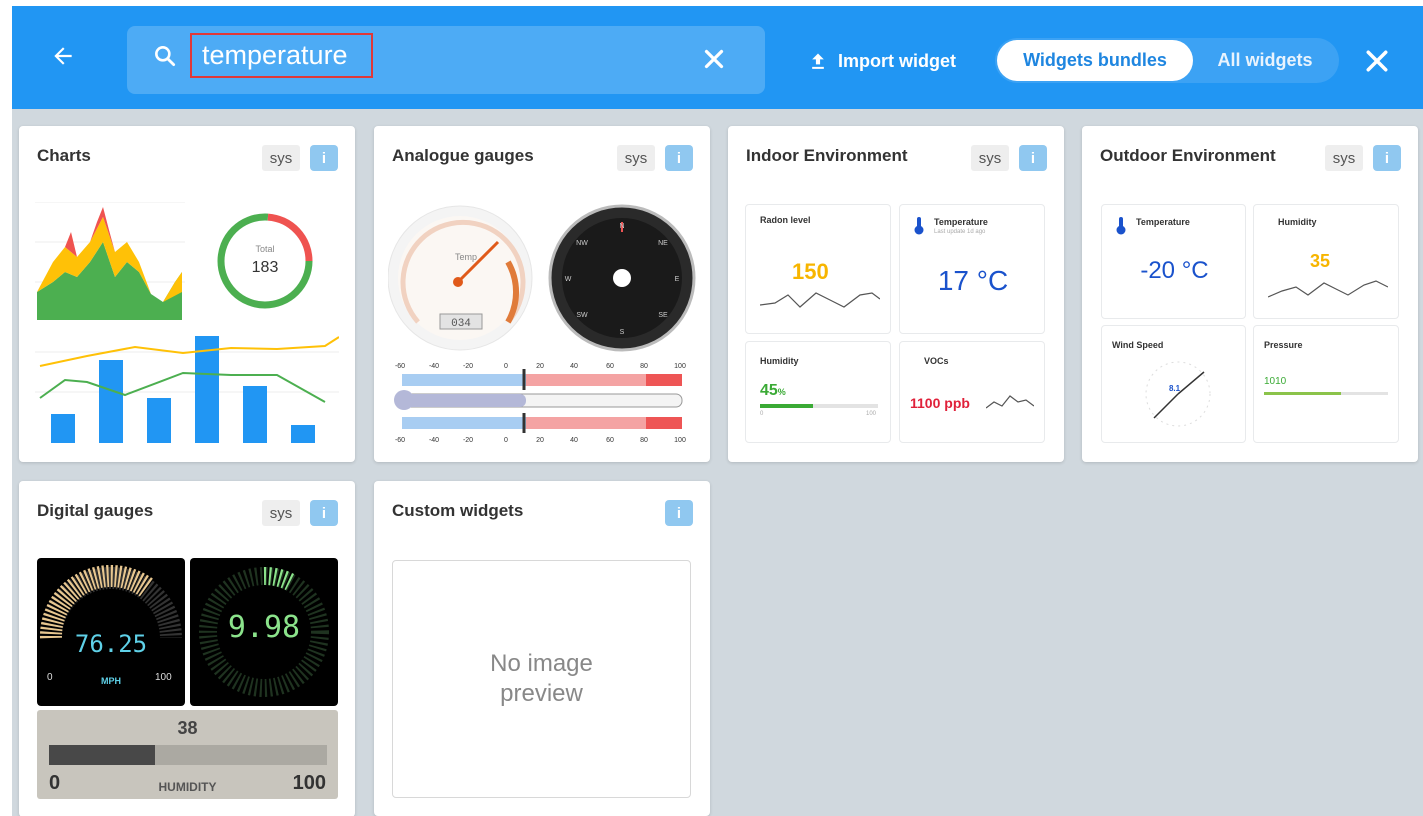 The width and height of the screenshot is (1423, 816). What do you see at coordinates (871, 414) in the screenshot?
I see `humidity-max: 100` at bounding box center [871, 414].